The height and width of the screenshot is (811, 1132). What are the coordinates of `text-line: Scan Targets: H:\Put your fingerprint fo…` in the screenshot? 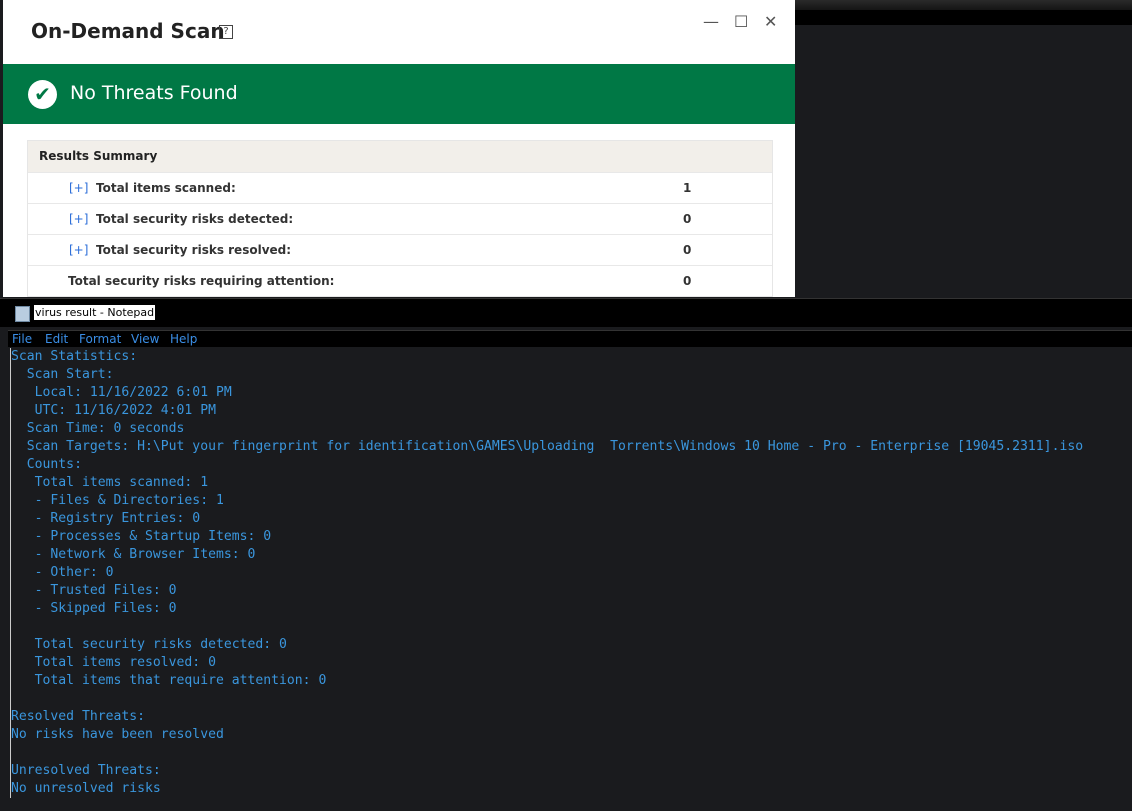 It's located at (547, 446).